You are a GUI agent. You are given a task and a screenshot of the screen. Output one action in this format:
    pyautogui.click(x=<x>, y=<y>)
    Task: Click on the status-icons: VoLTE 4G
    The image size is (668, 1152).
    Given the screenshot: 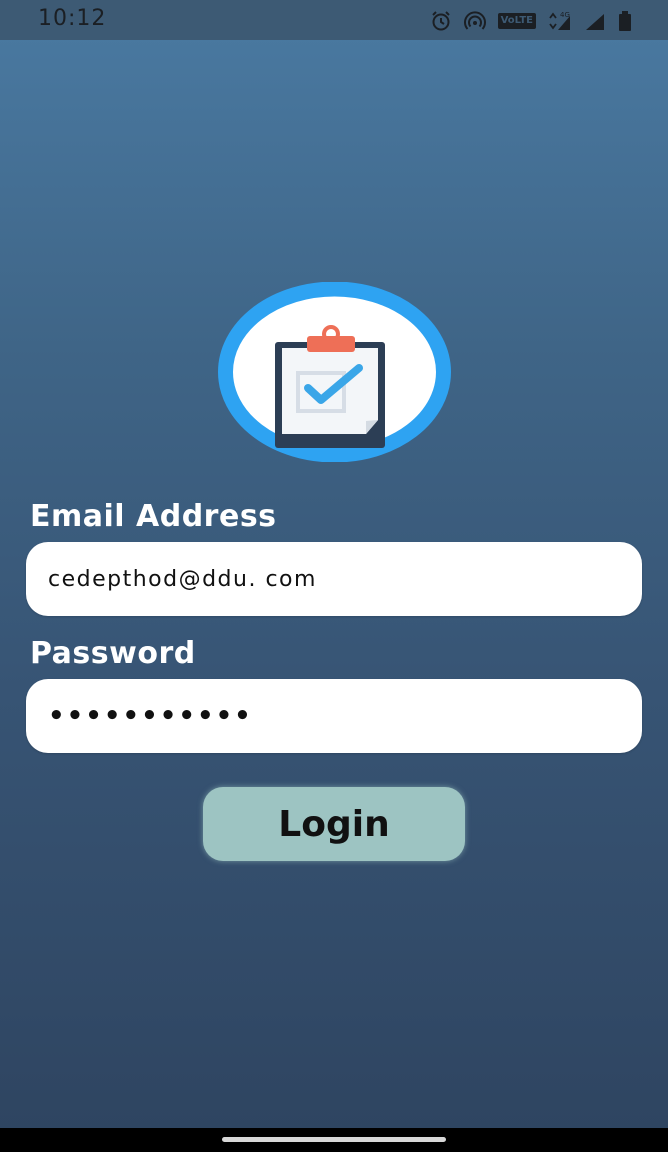 What is the action you would take?
    pyautogui.click(x=531, y=21)
    